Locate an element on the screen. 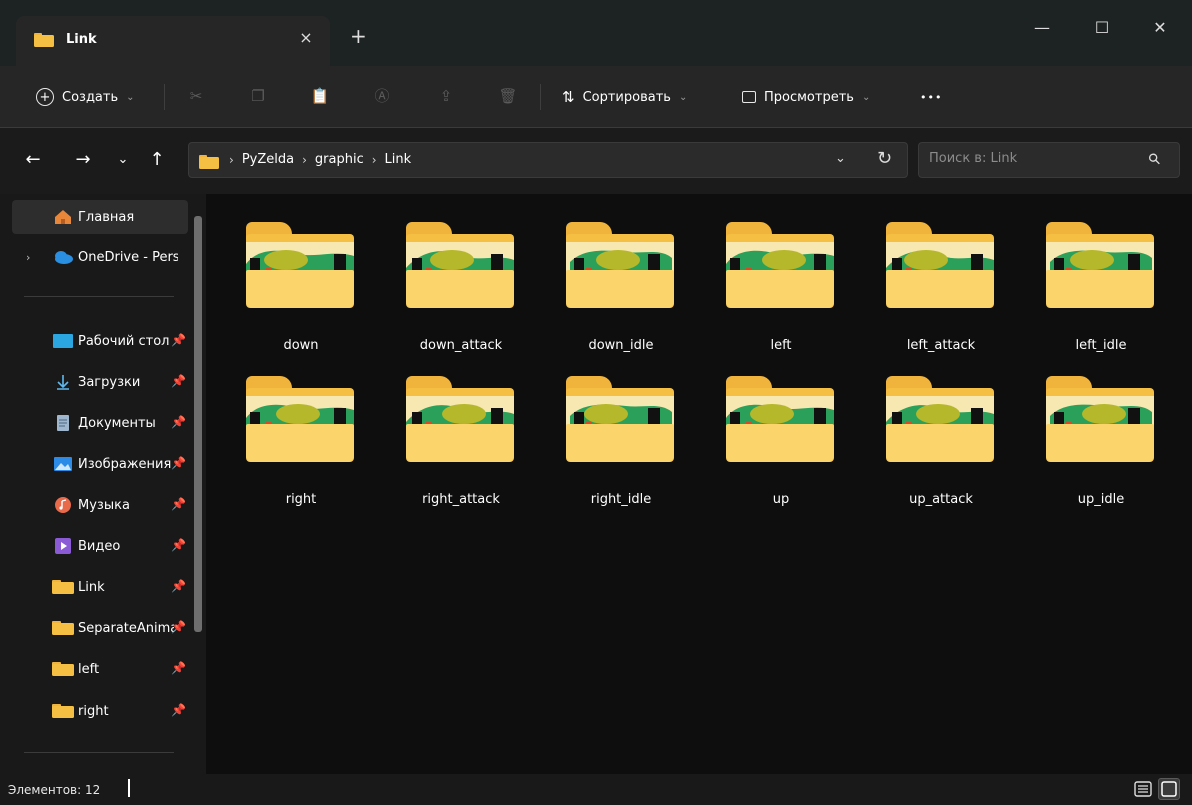 The height and width of the screenshot is (805, 1192). sidebar-item-label: Музыка is located at coordinates (104, 505).